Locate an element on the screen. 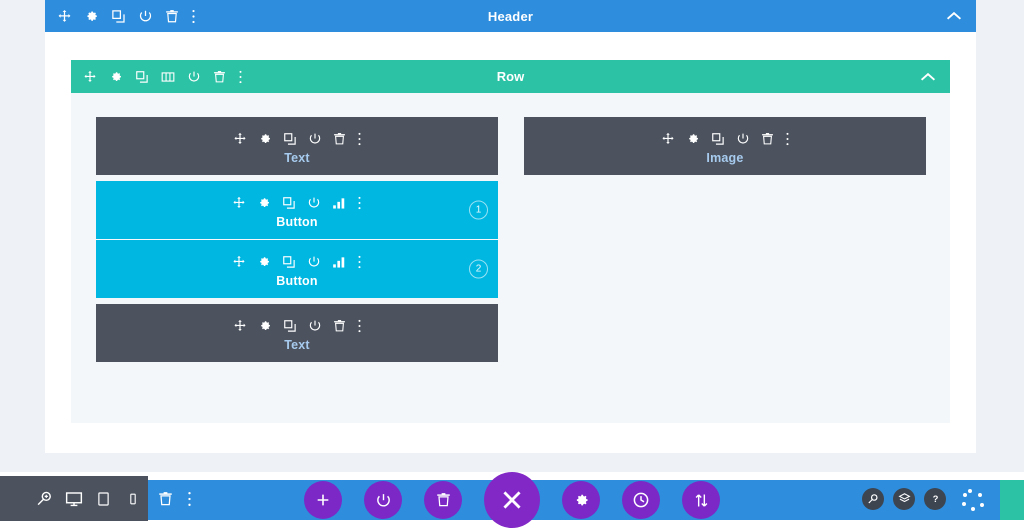 The image size is (1024, 528). bottom-left-actions is located at coordinates (170, 498).